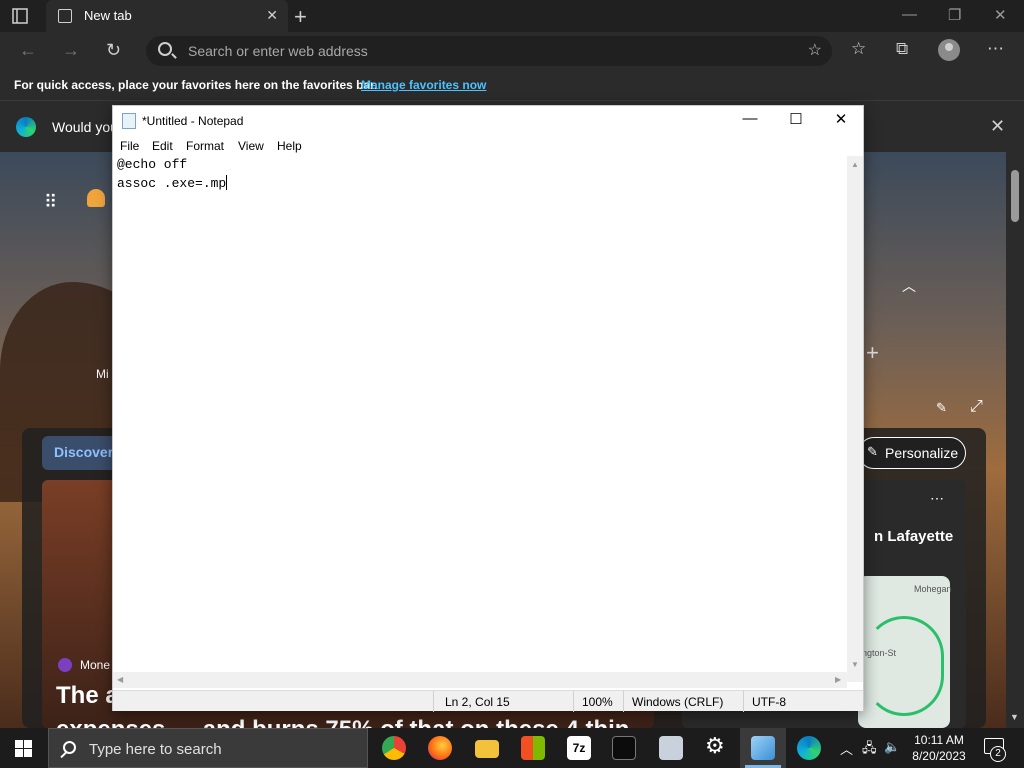 The image size is (1024, 768). What do you see at coordinates (87, 695) in the screenshot?
I see `story-headline: The a` at bounding box center [87, 695].